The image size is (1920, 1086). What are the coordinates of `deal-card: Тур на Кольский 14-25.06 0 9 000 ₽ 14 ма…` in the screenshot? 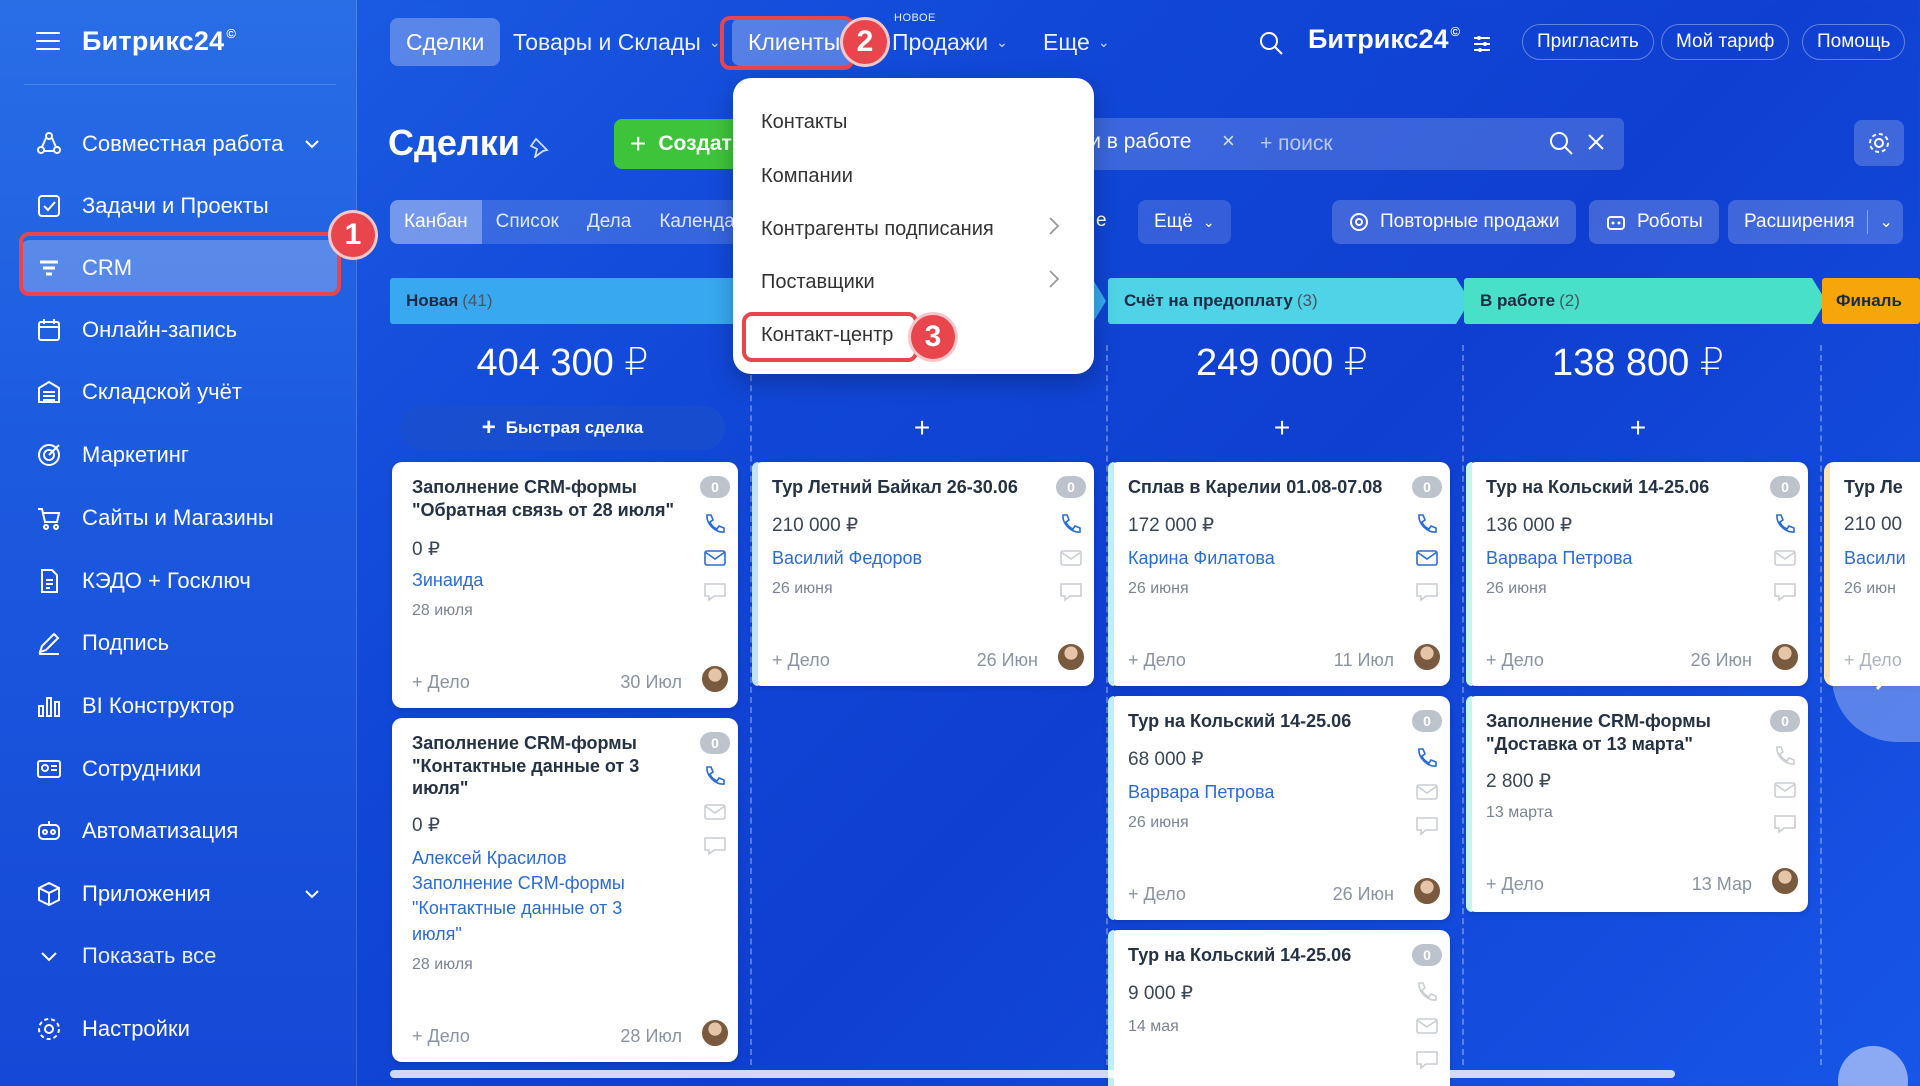 It's located at (1279, 1008).